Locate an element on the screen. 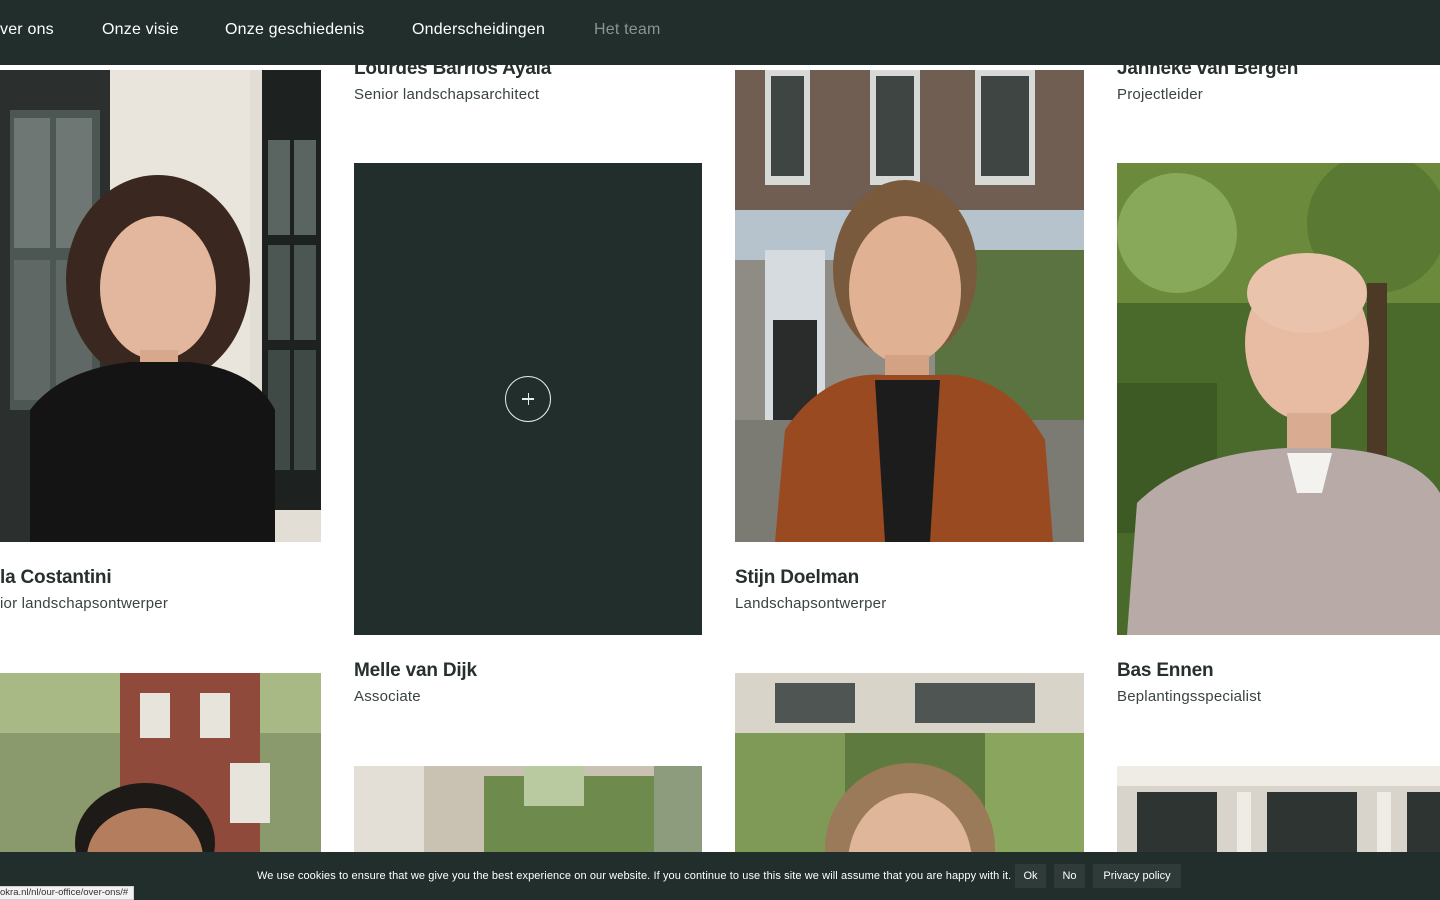 The image size is (1440, 900). member-role-costantini: ior landschapsontwerper is located at coordinates (84, 603).